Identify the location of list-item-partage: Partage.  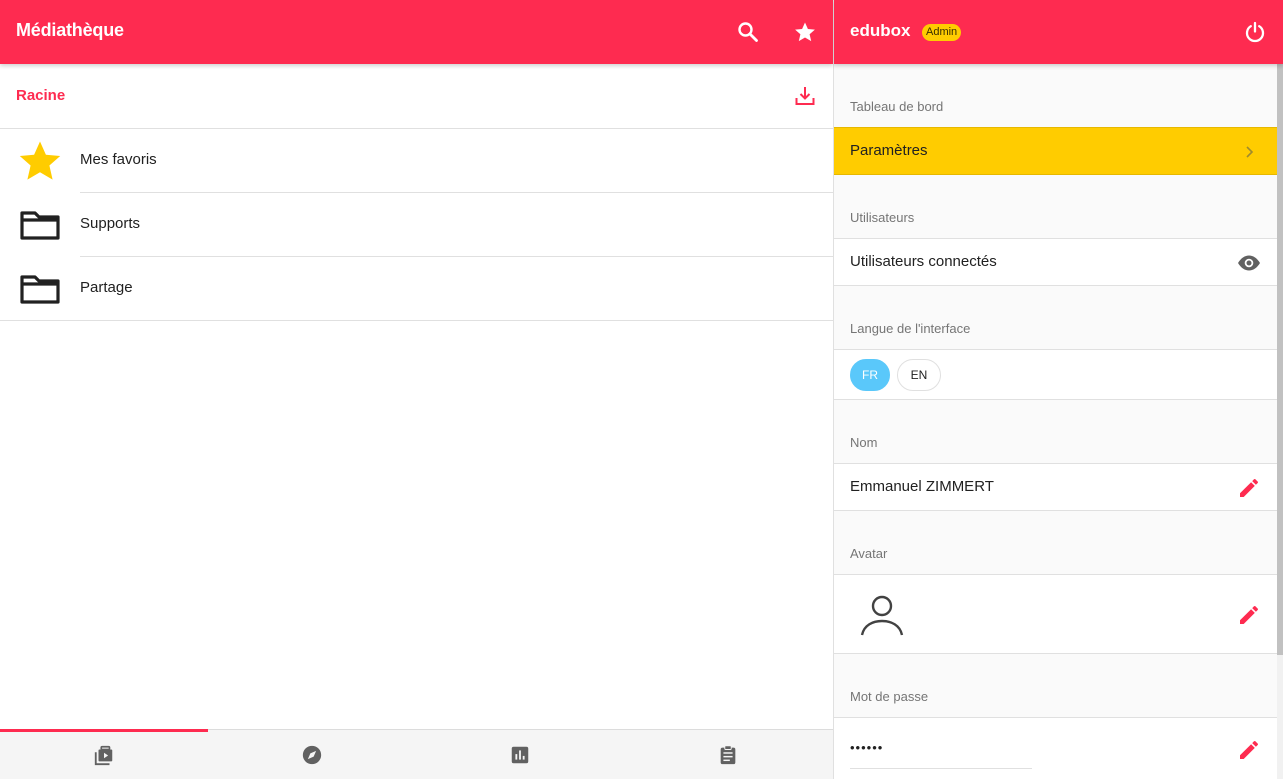
(416, 289).